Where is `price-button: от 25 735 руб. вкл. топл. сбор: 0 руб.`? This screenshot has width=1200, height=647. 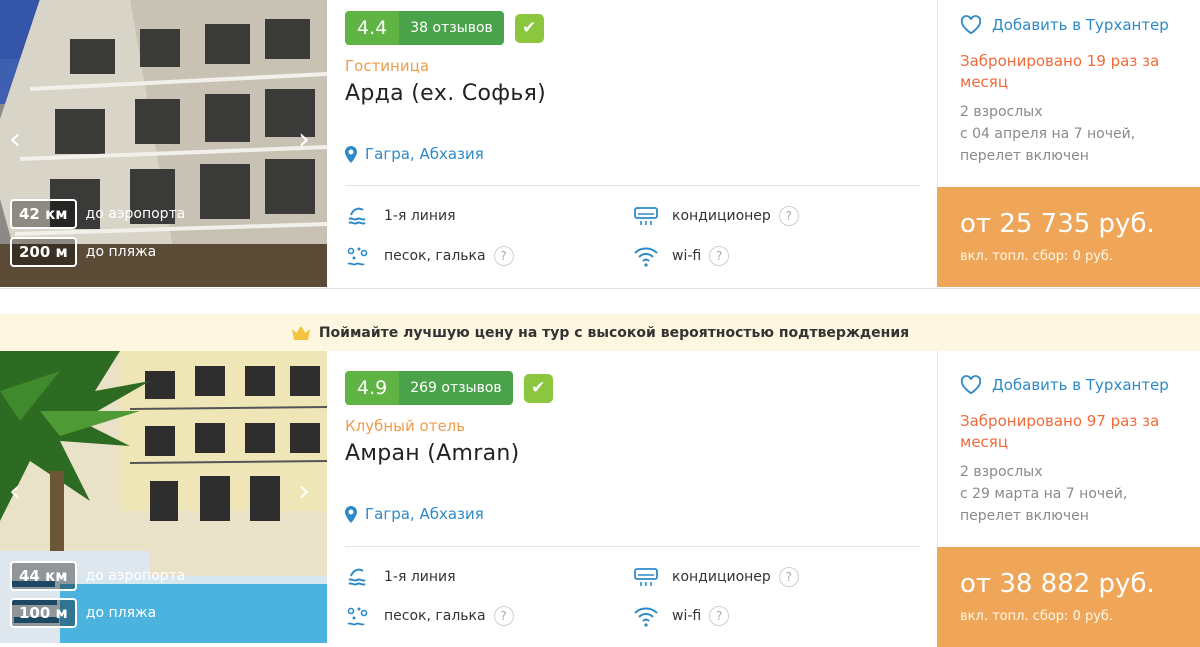 price-button: от 25 735 руб. вкл. топл. сбор: 0 руб. is located at coordinates (1068, 237).